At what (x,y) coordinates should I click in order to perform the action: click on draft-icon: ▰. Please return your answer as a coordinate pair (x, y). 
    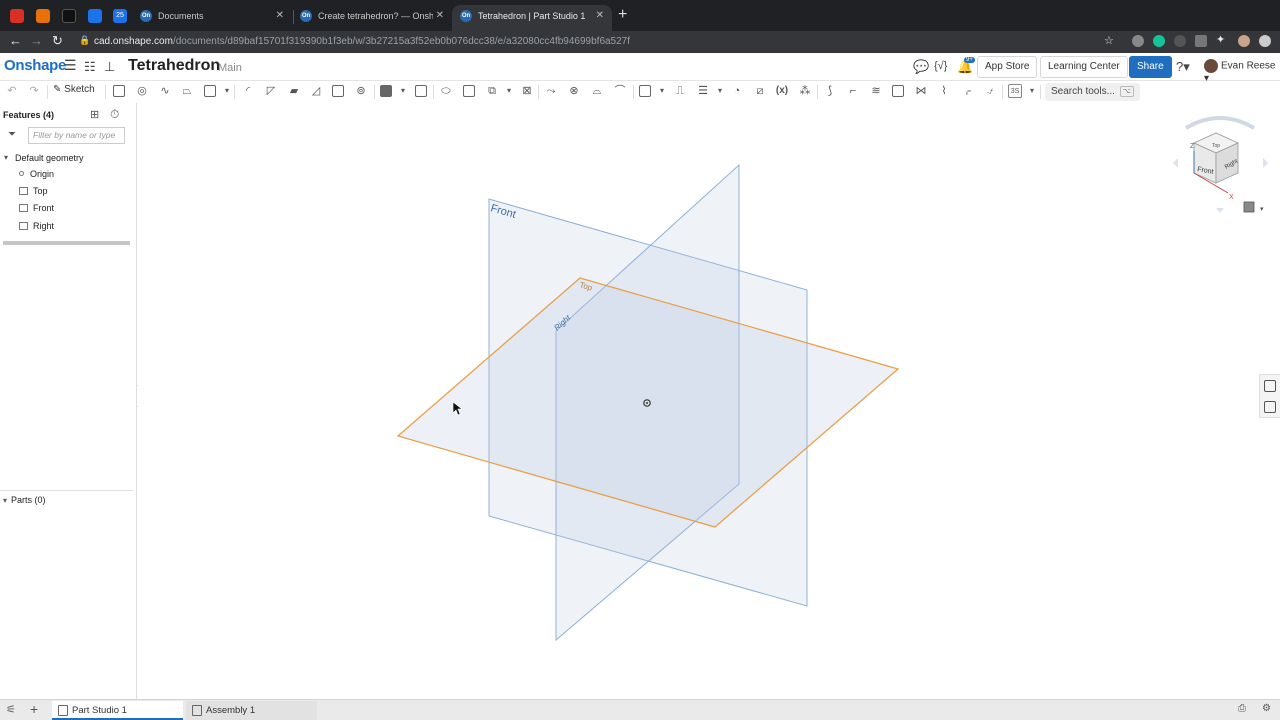
    Looking at the image, I should click on (294, 91).